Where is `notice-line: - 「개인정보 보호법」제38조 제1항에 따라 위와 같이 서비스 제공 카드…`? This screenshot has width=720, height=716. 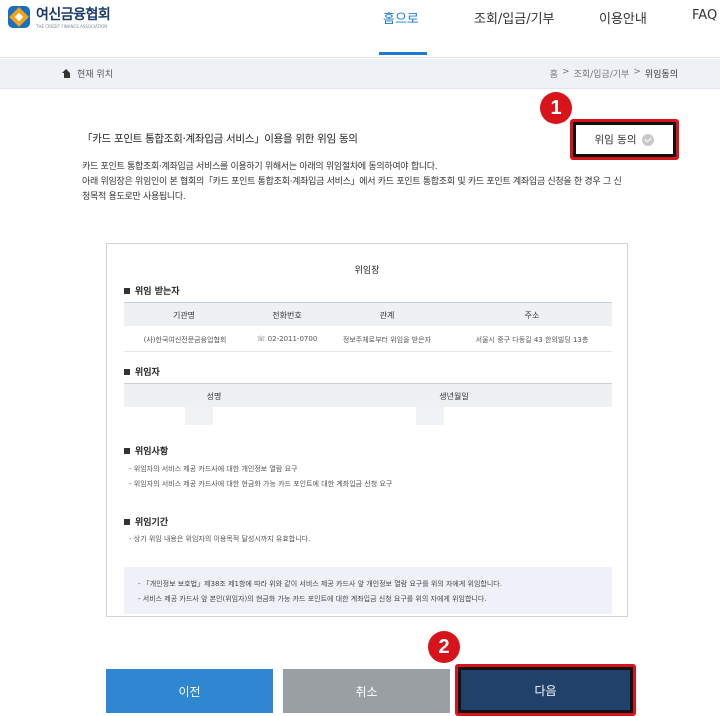
notice-line: - 「개인정보 보호법」제38조 제1항에 따라 위와 같이 서비스 제공 카드… is located at coordinates (320, 584).